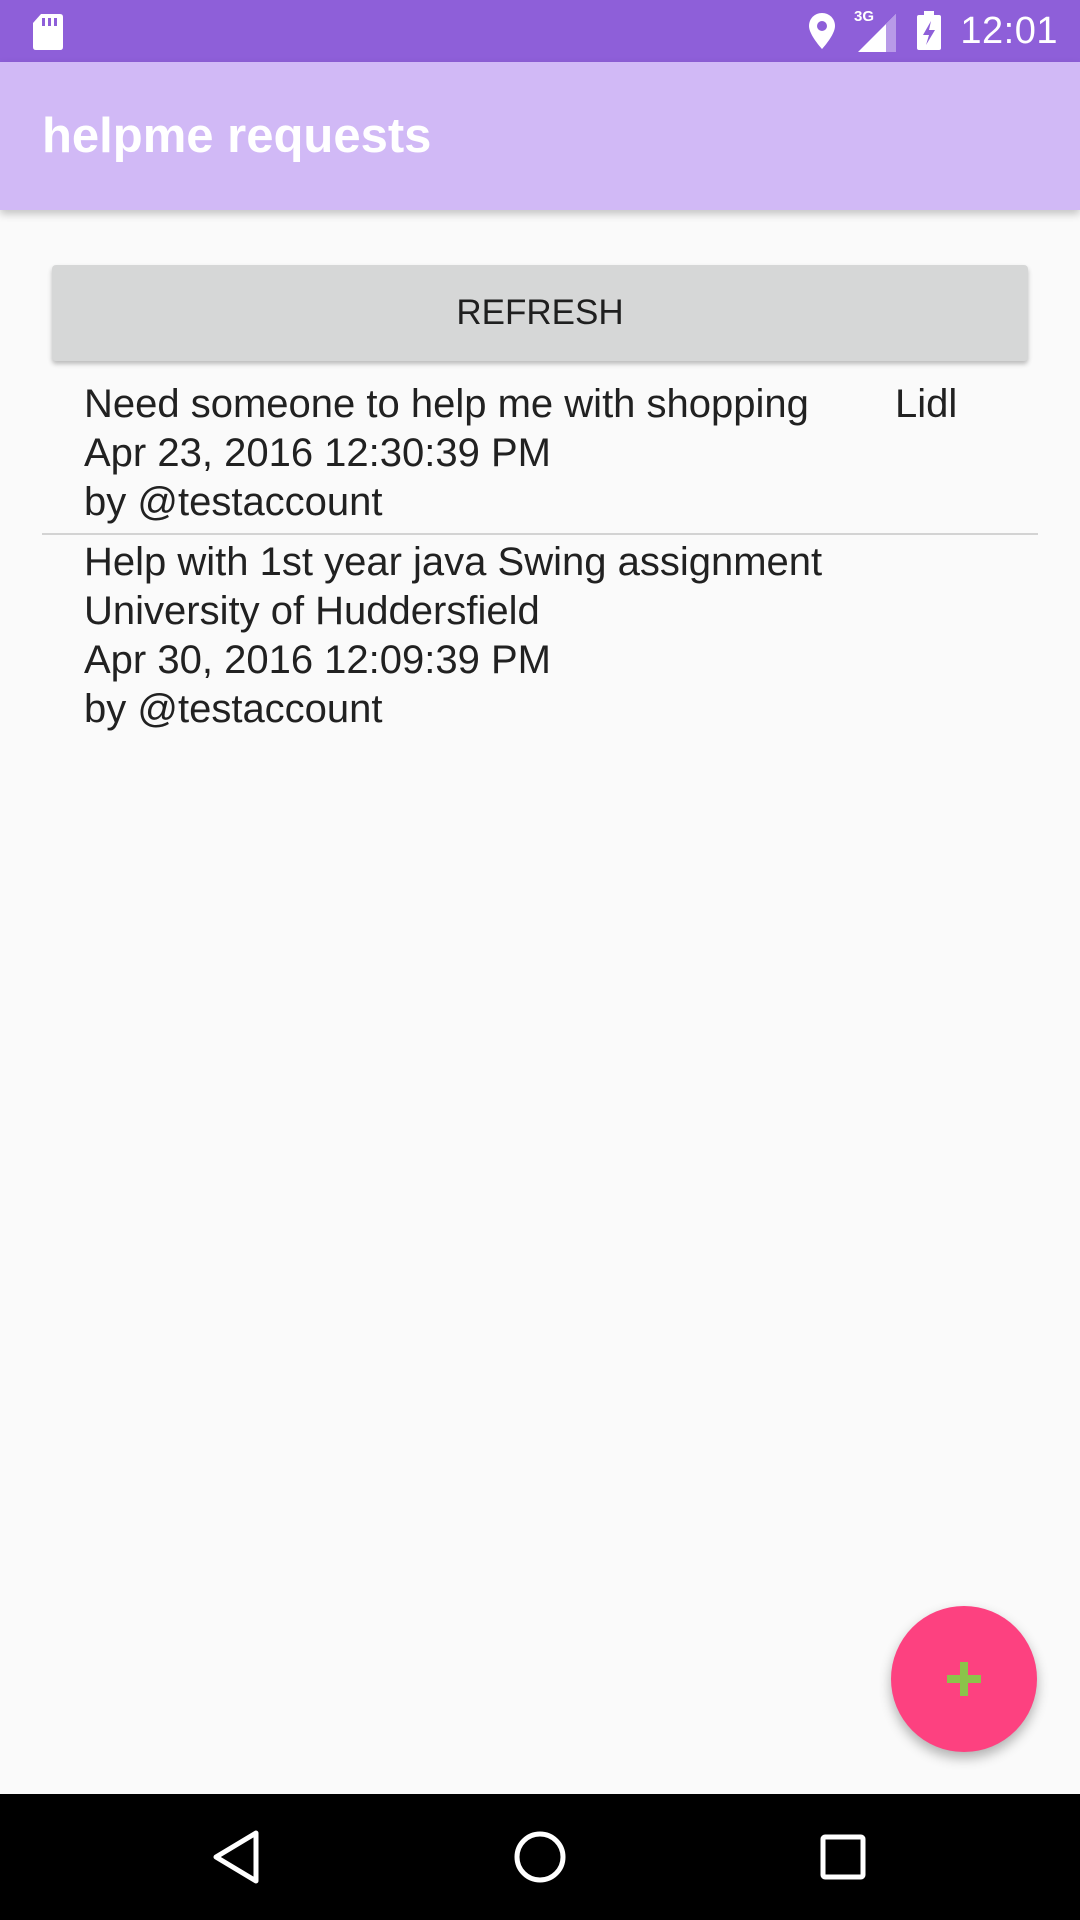  What do you see at coordinates (540, 534) in the screenshot?
I see `list-divider` at bounding box center [540, 534].